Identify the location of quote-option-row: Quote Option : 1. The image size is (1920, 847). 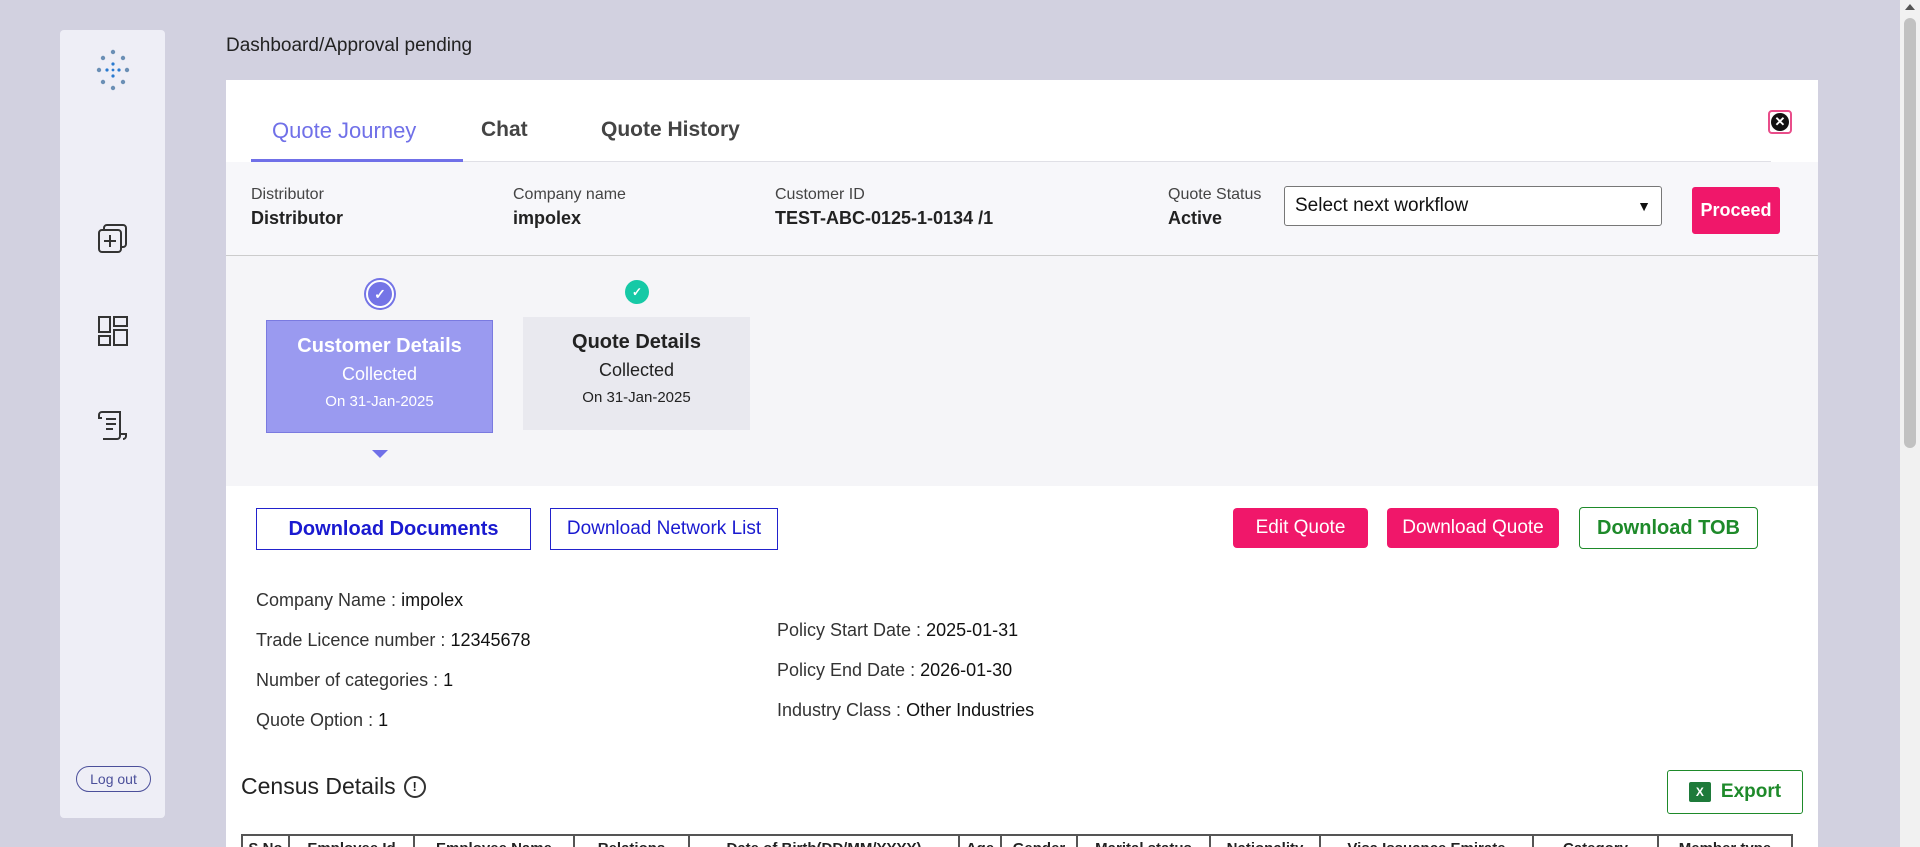
(322, 720).